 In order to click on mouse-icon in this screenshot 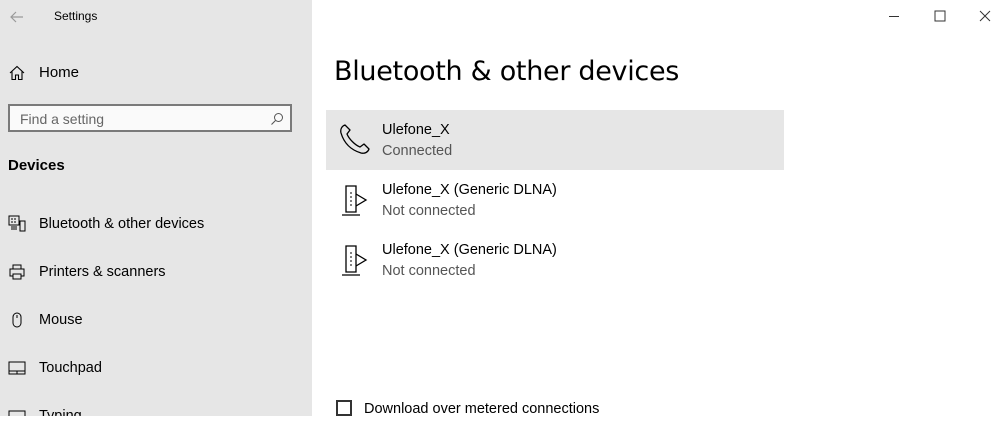, I will do `click(17, 320)`.